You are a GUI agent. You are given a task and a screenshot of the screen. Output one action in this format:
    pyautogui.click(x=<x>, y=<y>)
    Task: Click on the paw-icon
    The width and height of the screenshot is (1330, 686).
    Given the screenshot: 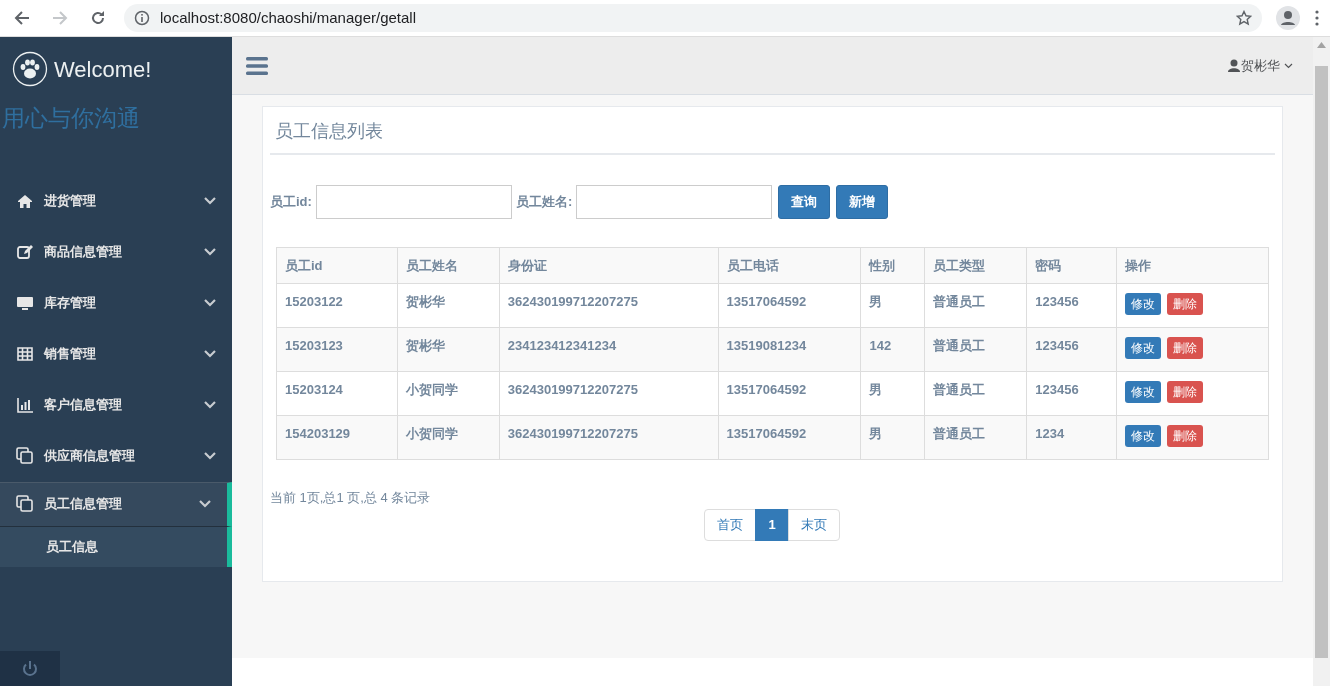 What is the action you would take?
    pyautogui.click(x=30, y=69)
    